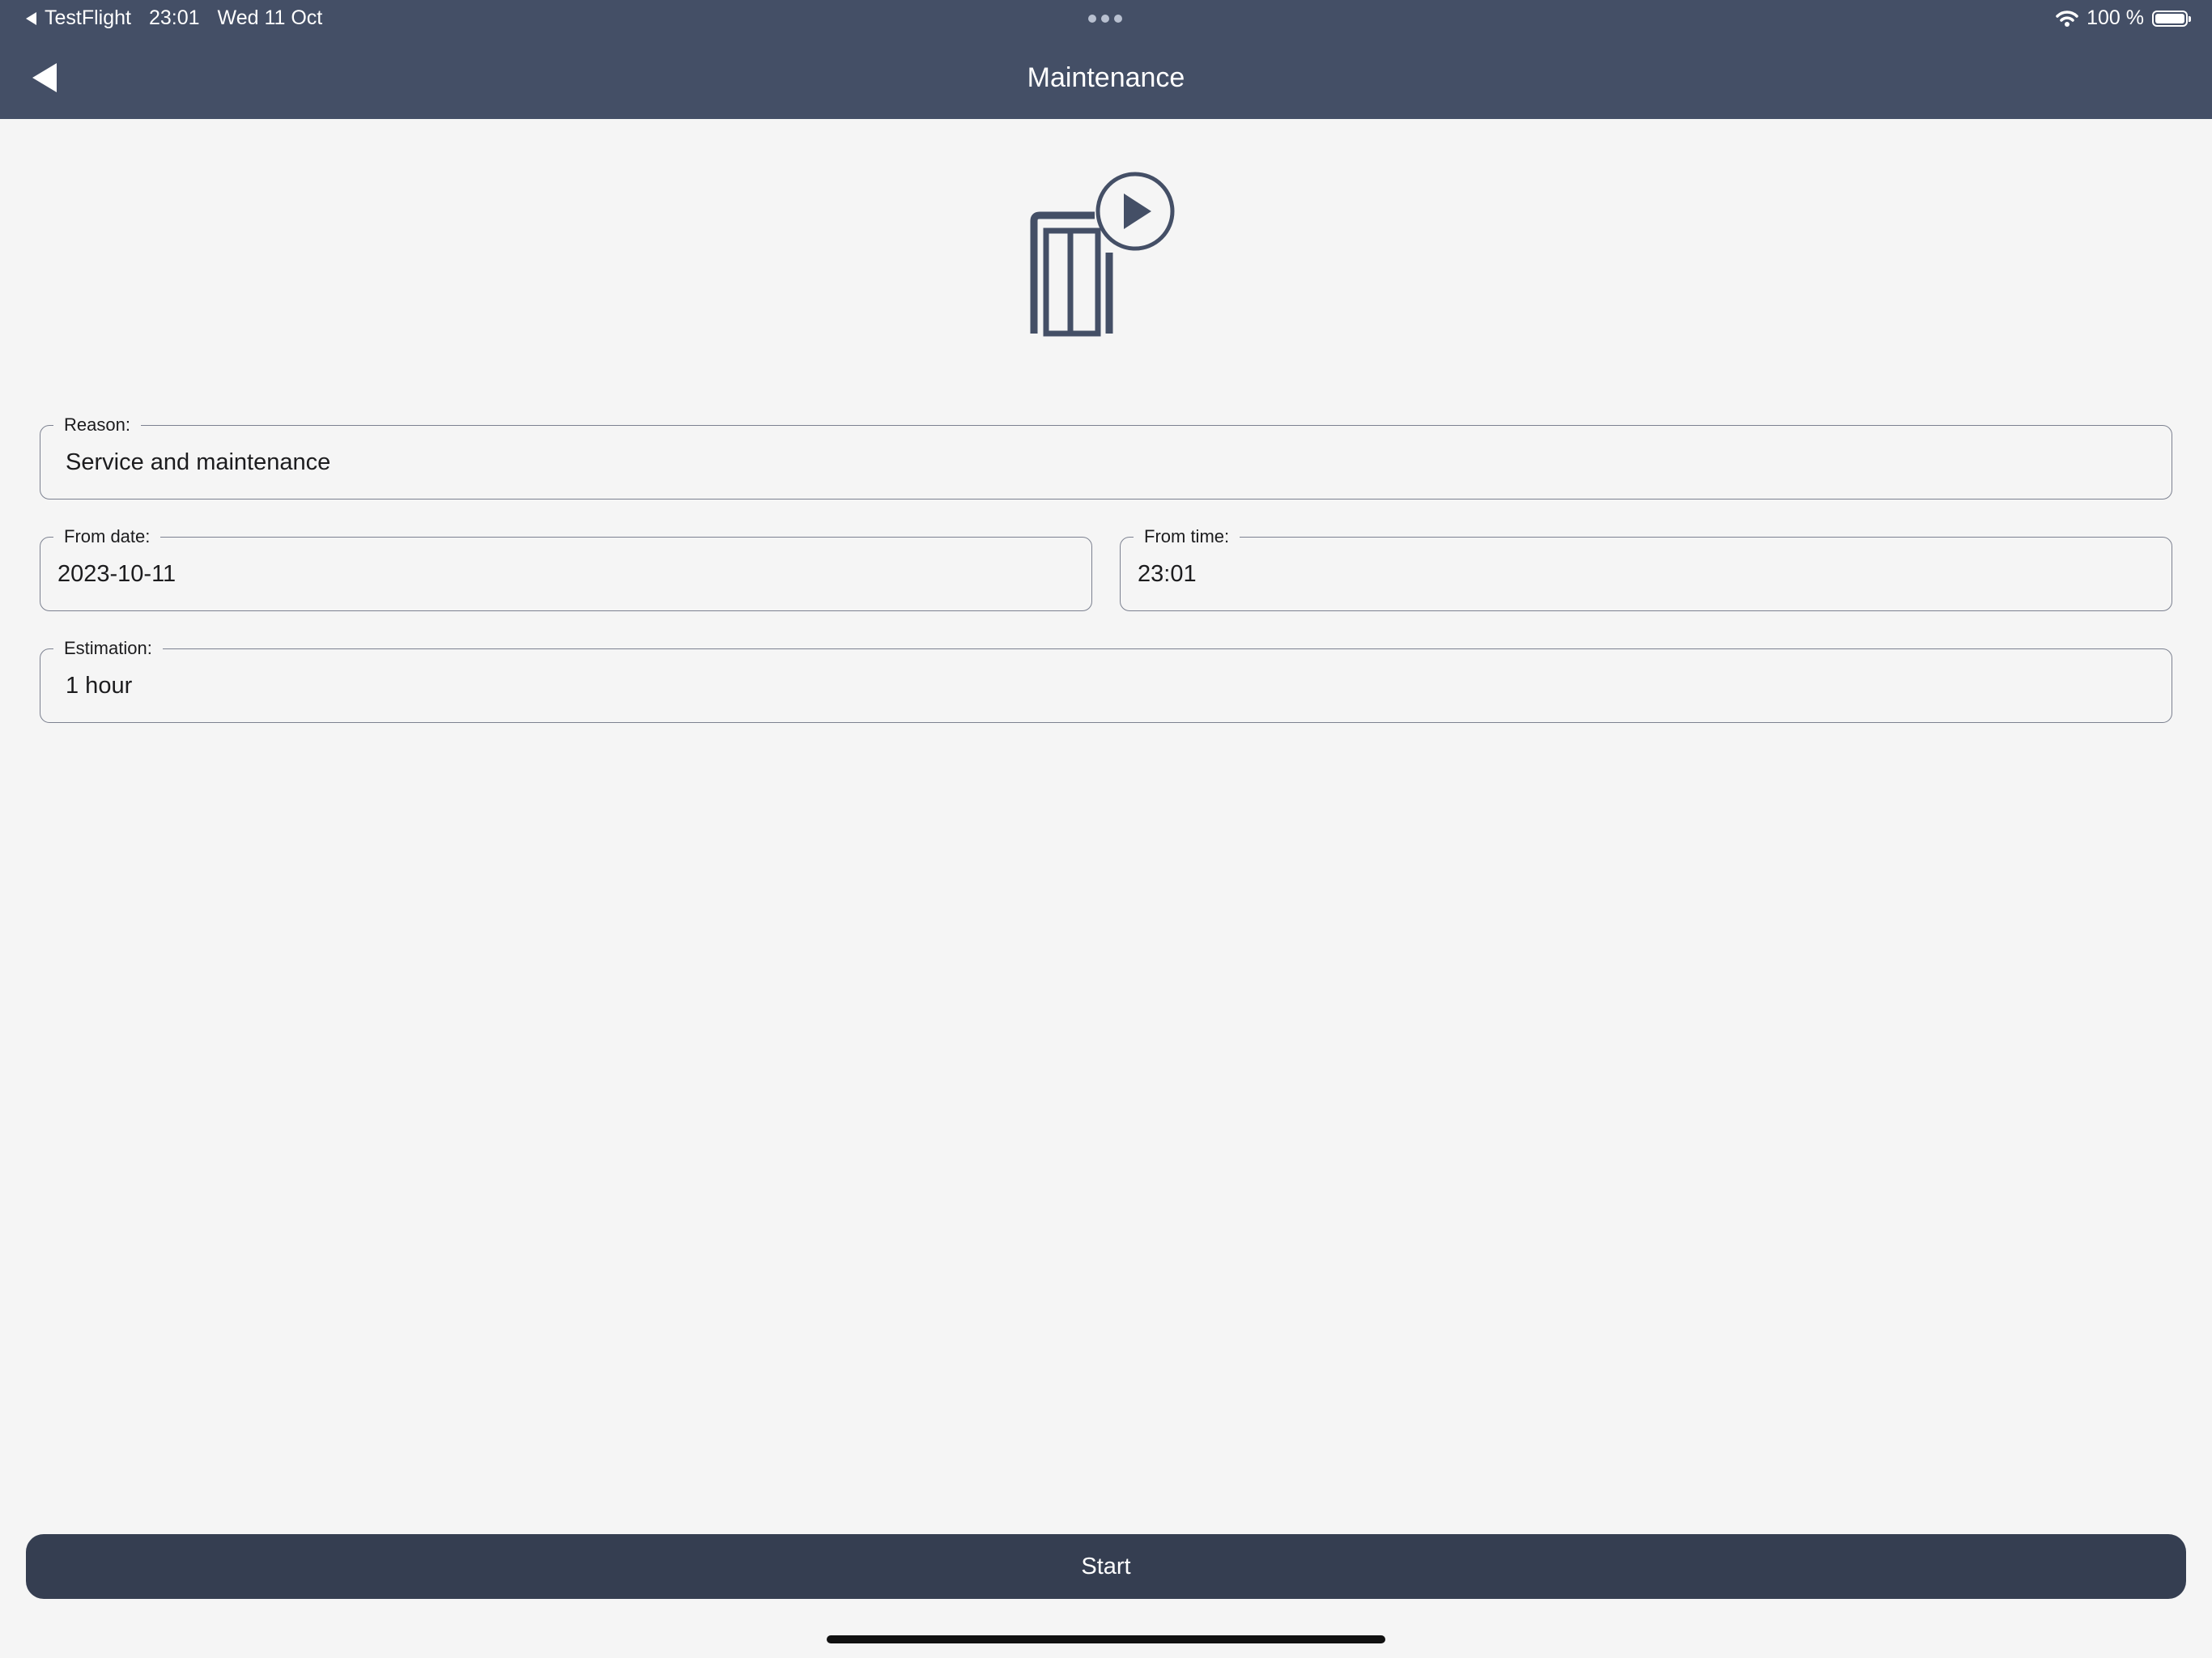  Describe the element at coordinates (31, 18) in the screenshot. I see `return-to-app-icon` at that location.